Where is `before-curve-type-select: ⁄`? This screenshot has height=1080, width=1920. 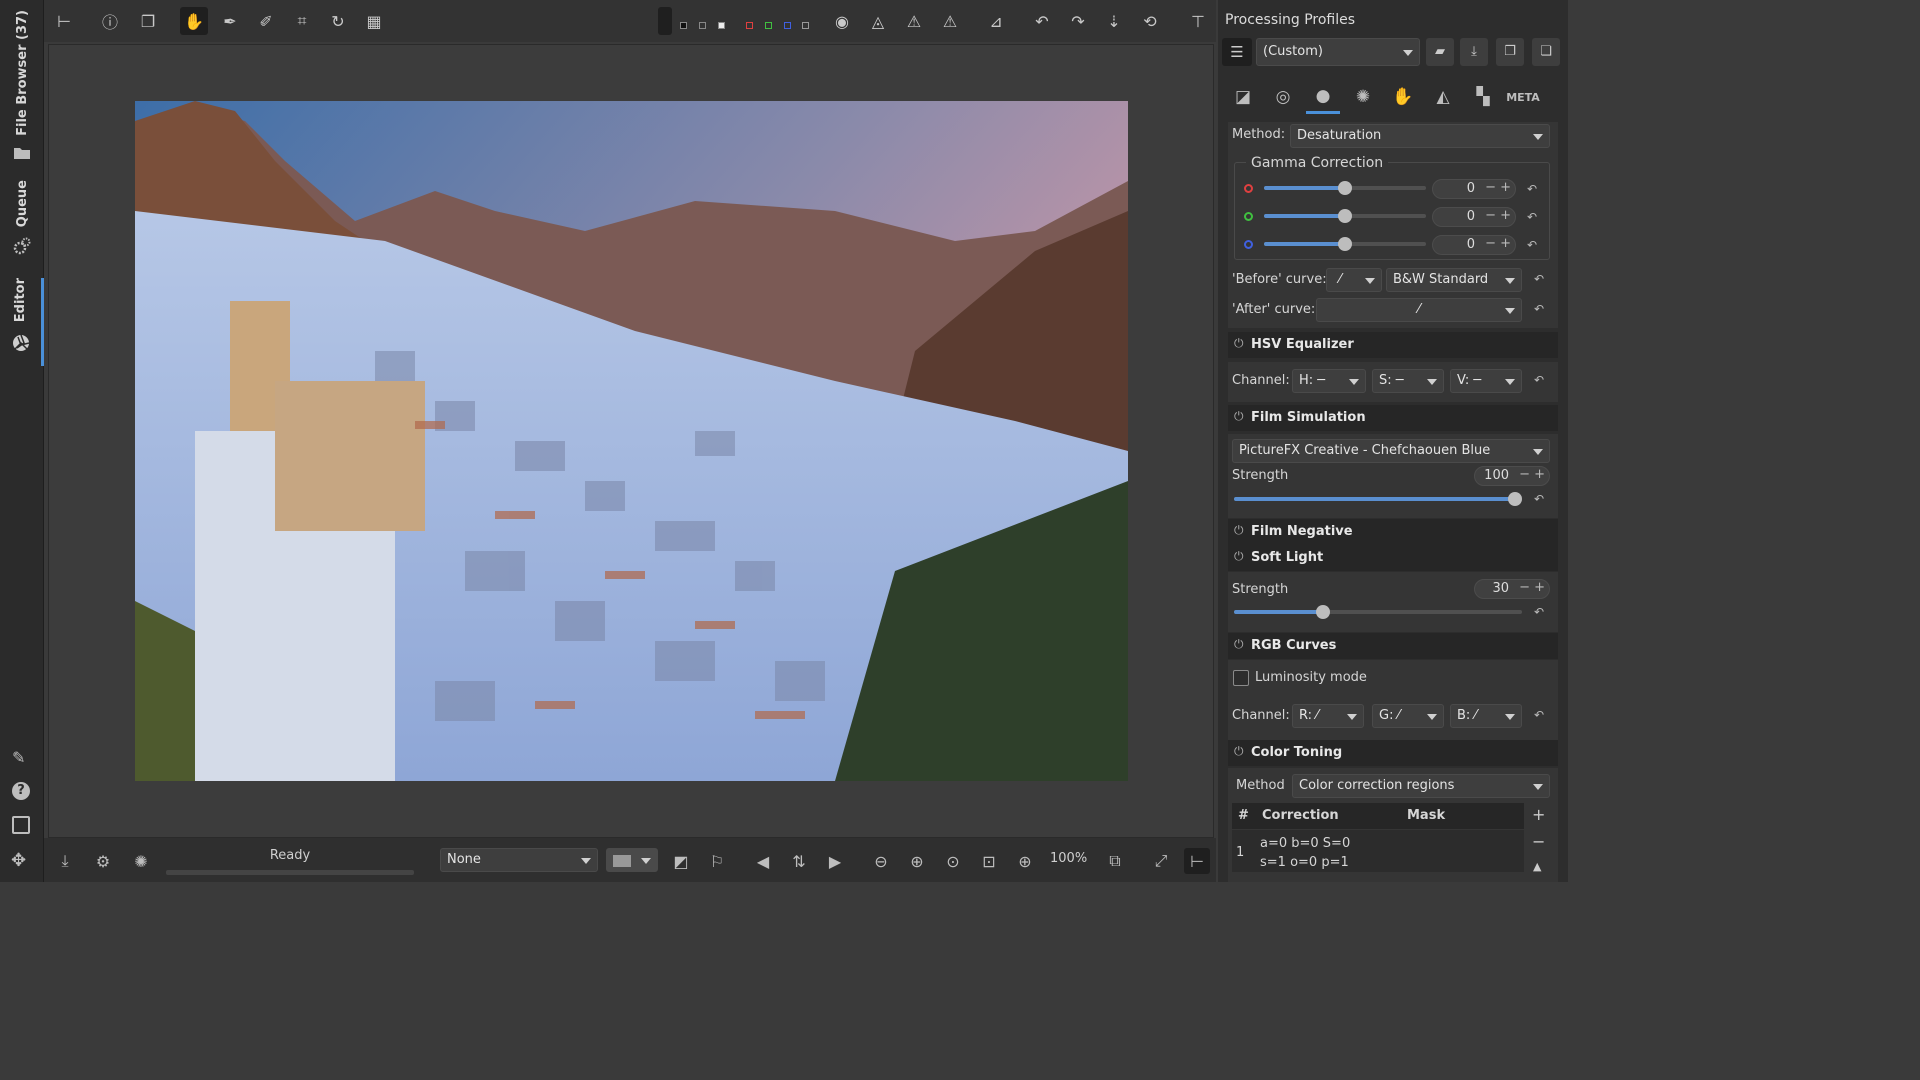
before-curve-type-select: ⁄ is located at coordinates (1354, 280).